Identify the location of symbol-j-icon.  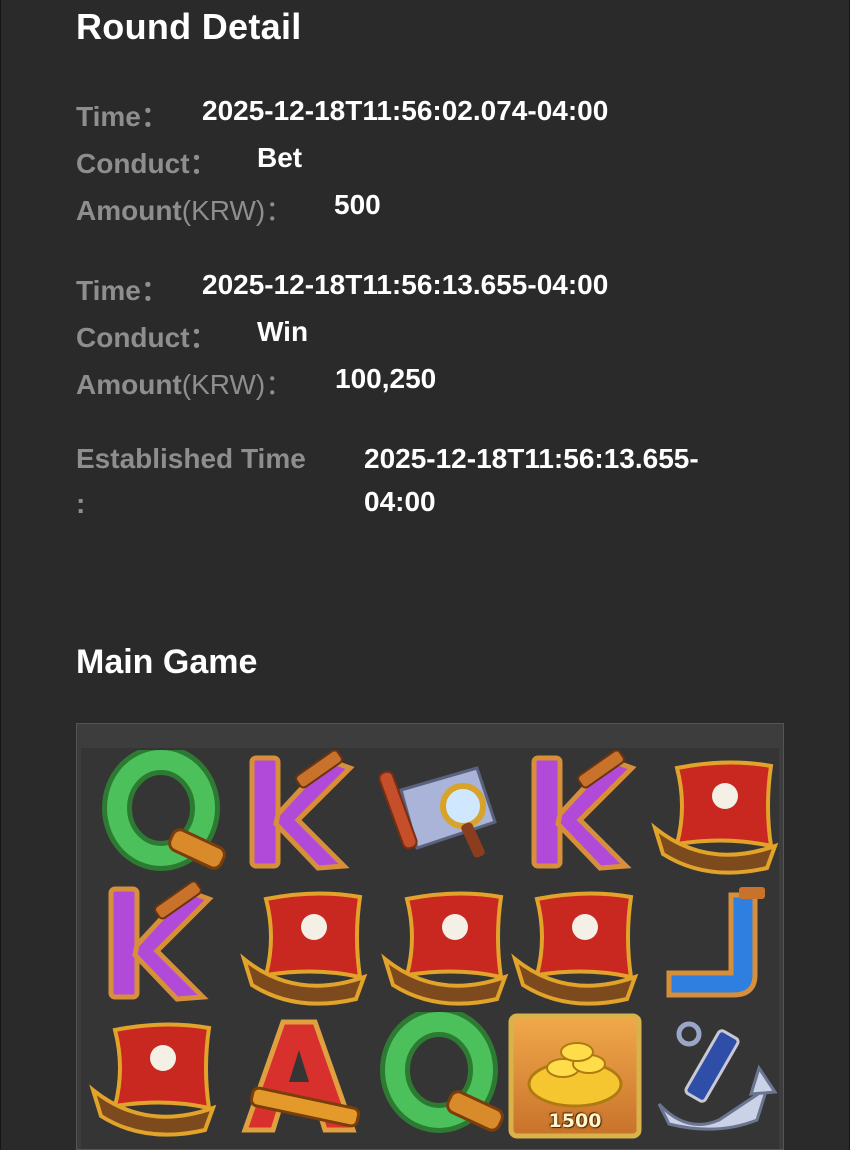
(715, 945).